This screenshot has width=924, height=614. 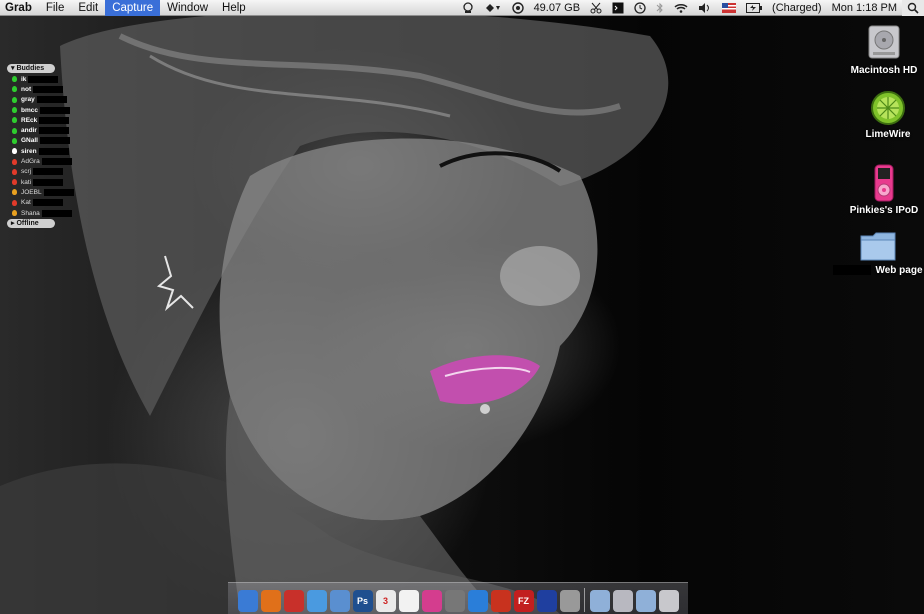 I want to click on trash-icon, so click(x=668, y=601).